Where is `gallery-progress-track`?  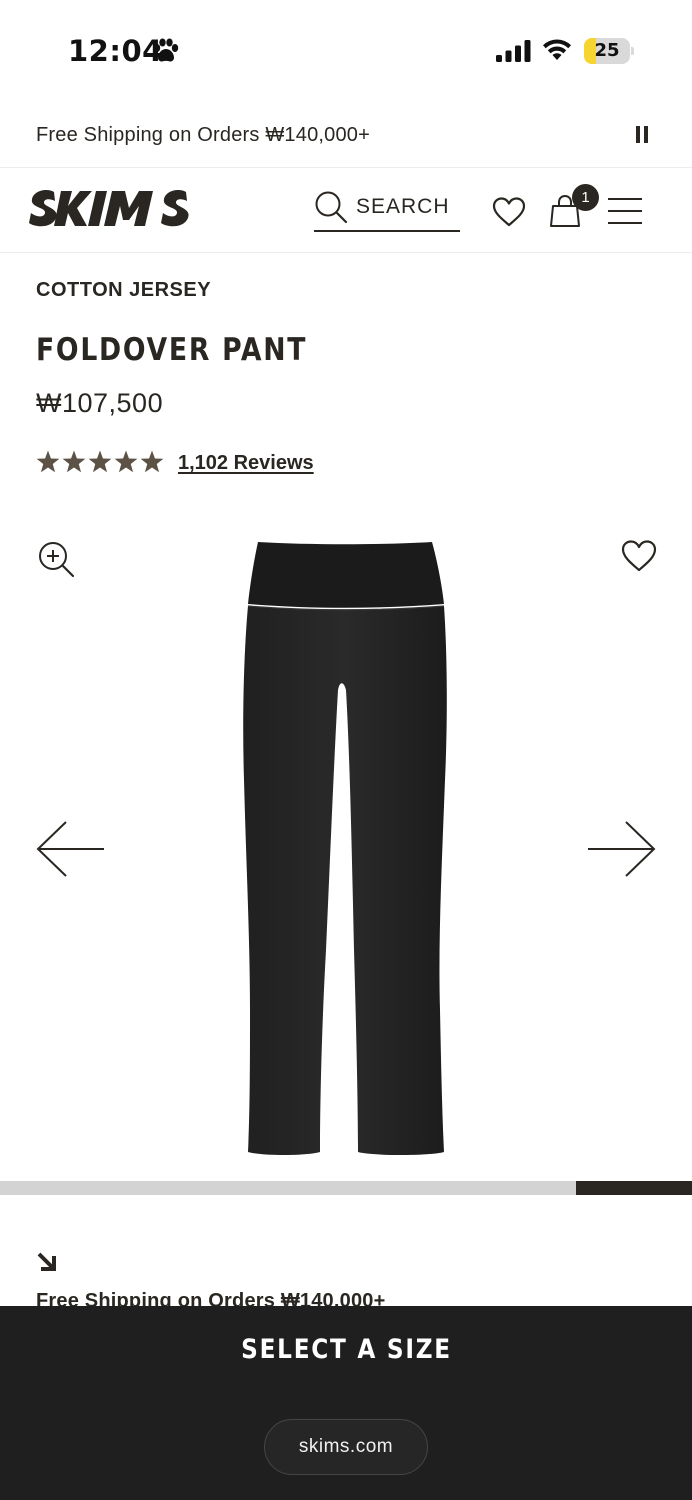
gallery-progress-track is located at coordinates (346, 1188).